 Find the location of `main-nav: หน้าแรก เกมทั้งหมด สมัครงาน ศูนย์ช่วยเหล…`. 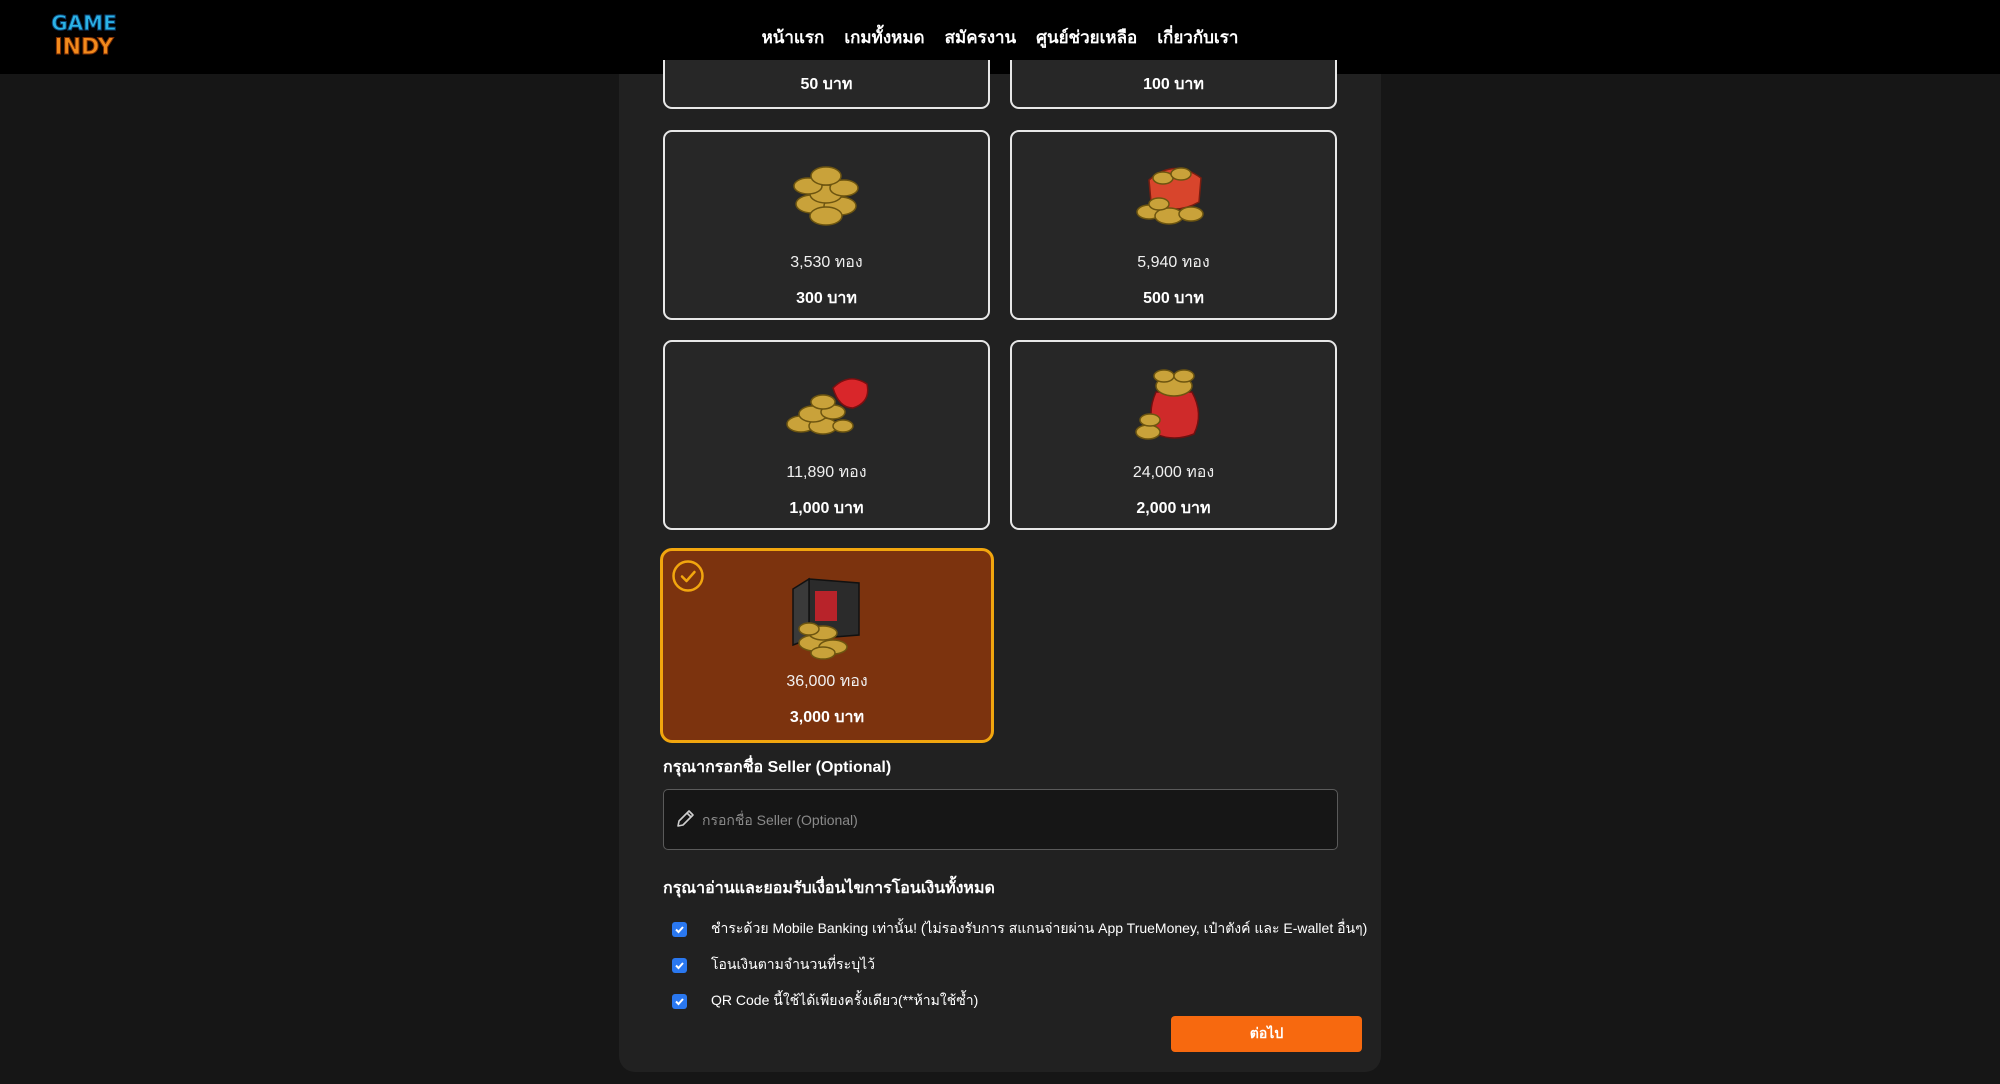

main-nav: หน้าแรก เกมทั้งหมด สมัครงาน ศูนย์ช่วยเหล… is located at coordinates (1000, 37).